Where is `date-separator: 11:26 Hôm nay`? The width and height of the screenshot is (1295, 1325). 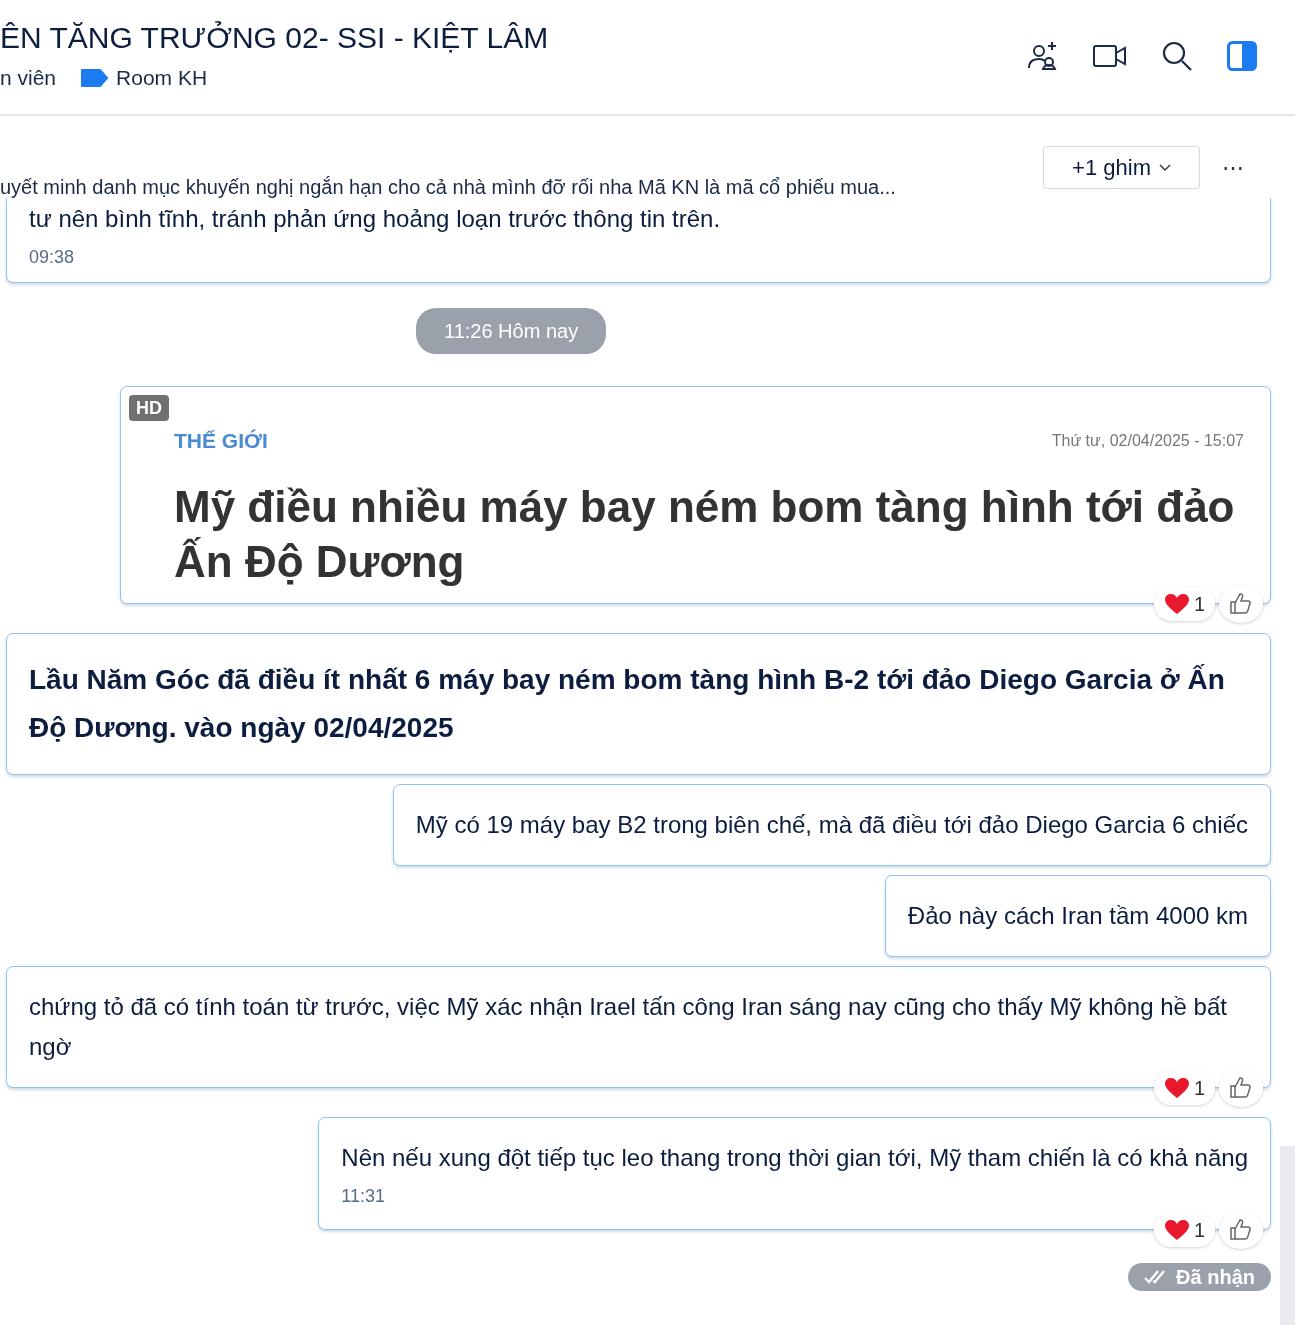
date-separator: 11:26 Hôm nay is located at coordinates (511, 331).